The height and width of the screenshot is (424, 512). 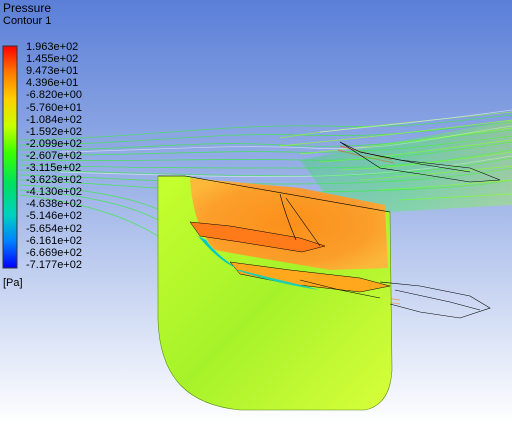 What do you see at coordinates (52, 59) in the screenshot?
I see `legend-label: 1.455e+02` at bounding box center [52, 59].